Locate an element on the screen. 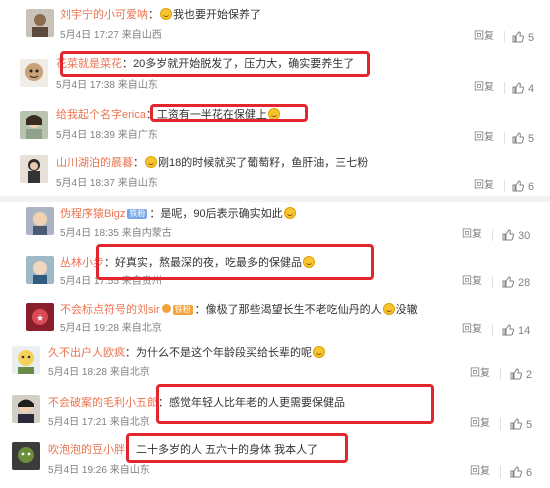  like-button: 14 is located at coordinates (516, 330).